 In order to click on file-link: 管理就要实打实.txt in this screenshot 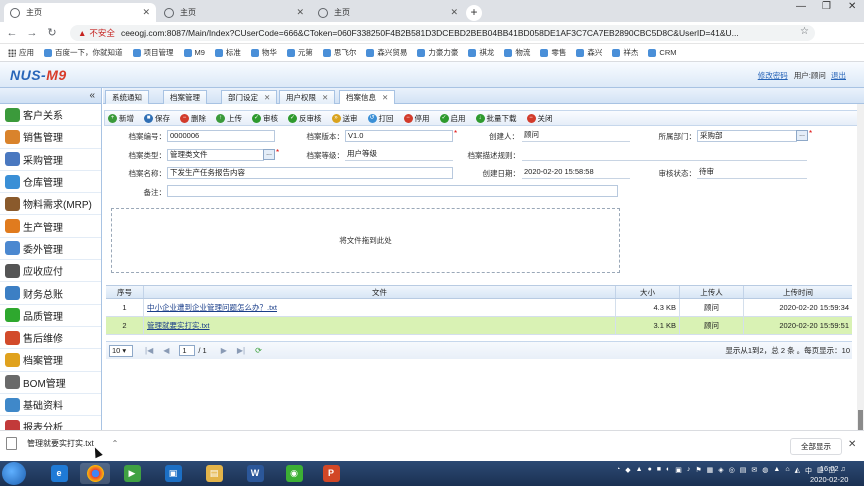, I will do `click(178, 325)`.